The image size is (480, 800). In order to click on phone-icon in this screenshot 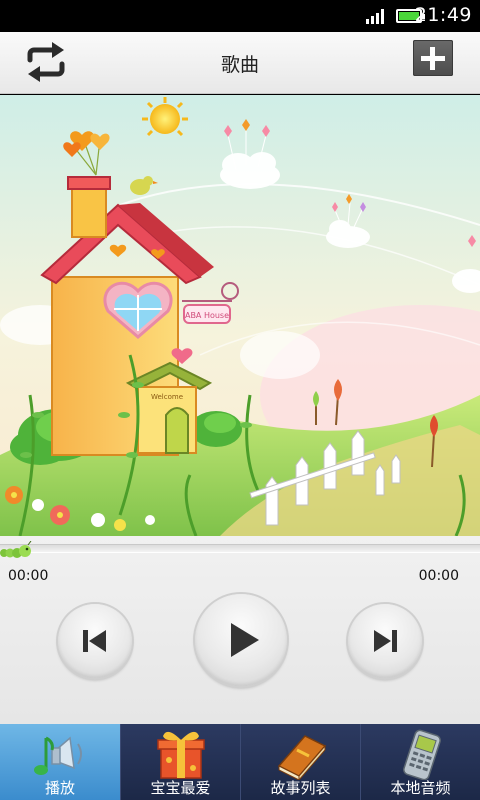, I will do `click(422, 754)`.